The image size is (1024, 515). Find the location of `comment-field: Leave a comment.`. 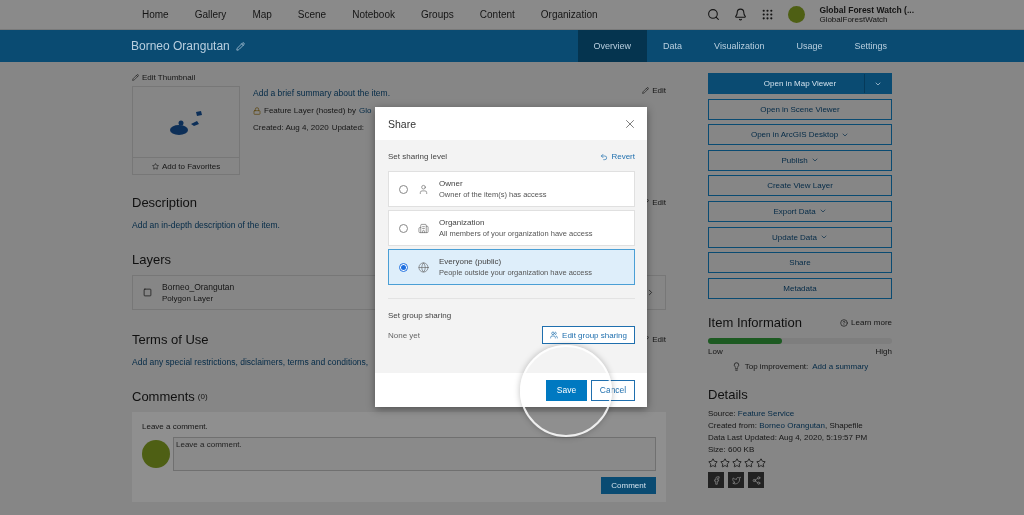

comment-field: Leave a comment. is located at coordinates (414, 454).